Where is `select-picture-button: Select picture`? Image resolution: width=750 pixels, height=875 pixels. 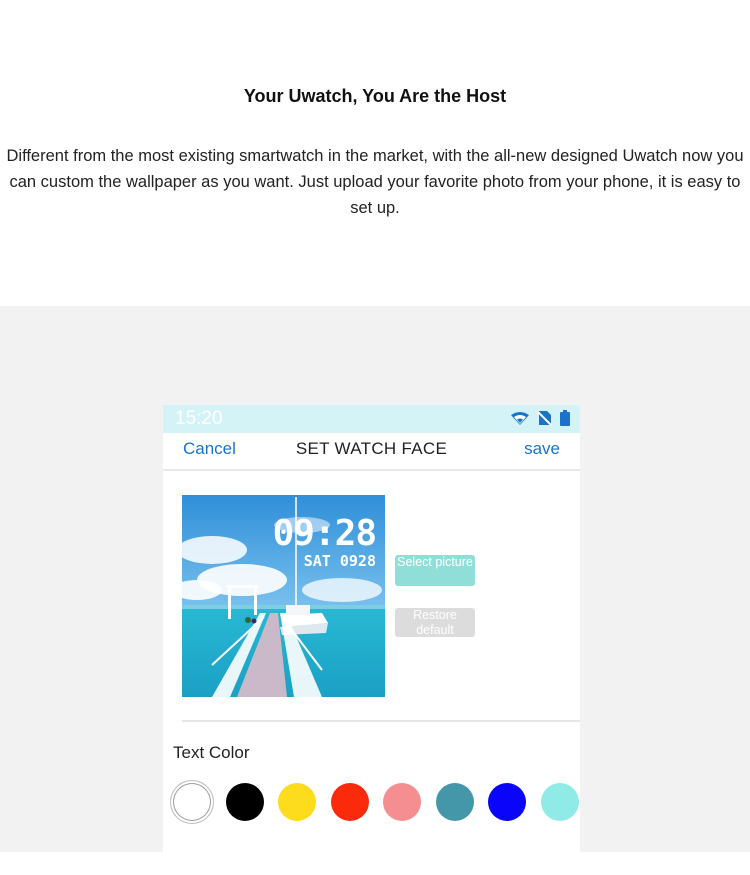 select-picture-button: Select picture is located at coordinates (435, 570).